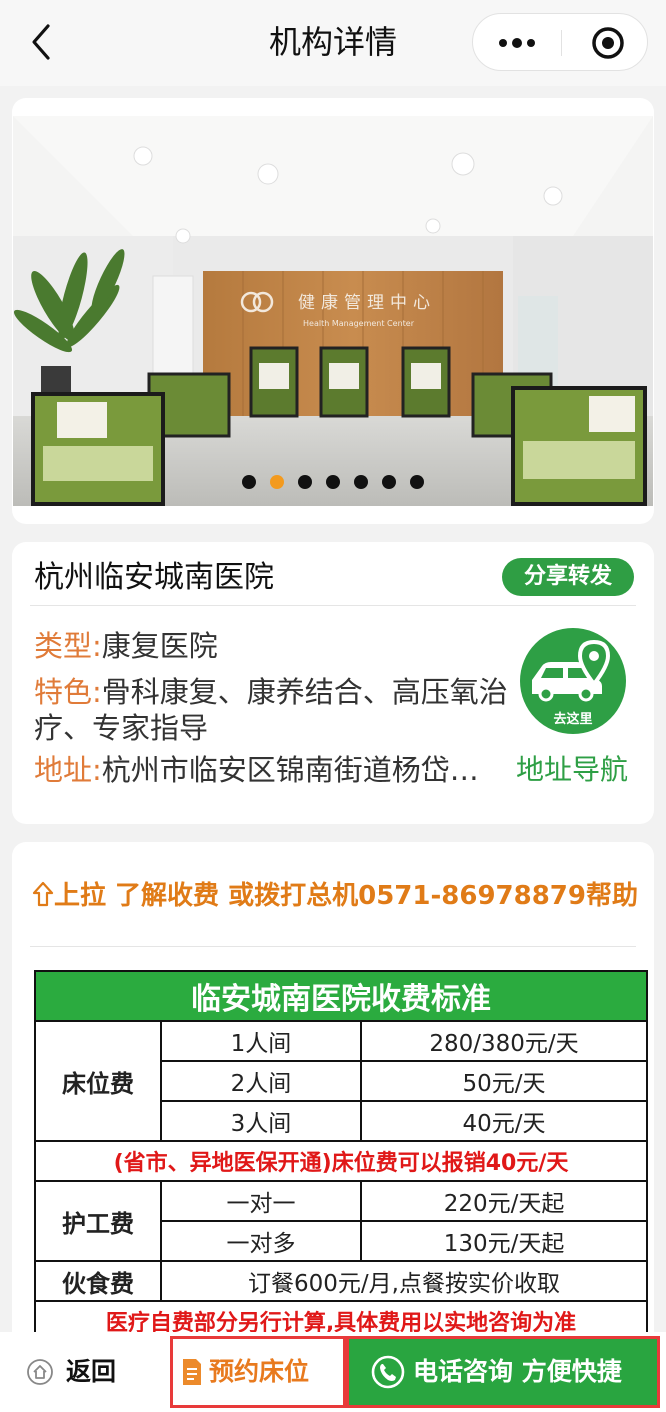 The width and height of the screenshot is (666, 1412). Describe the element at coordinates (68, 770) in the screenshot. I see `address-label: 地址:` at that location.